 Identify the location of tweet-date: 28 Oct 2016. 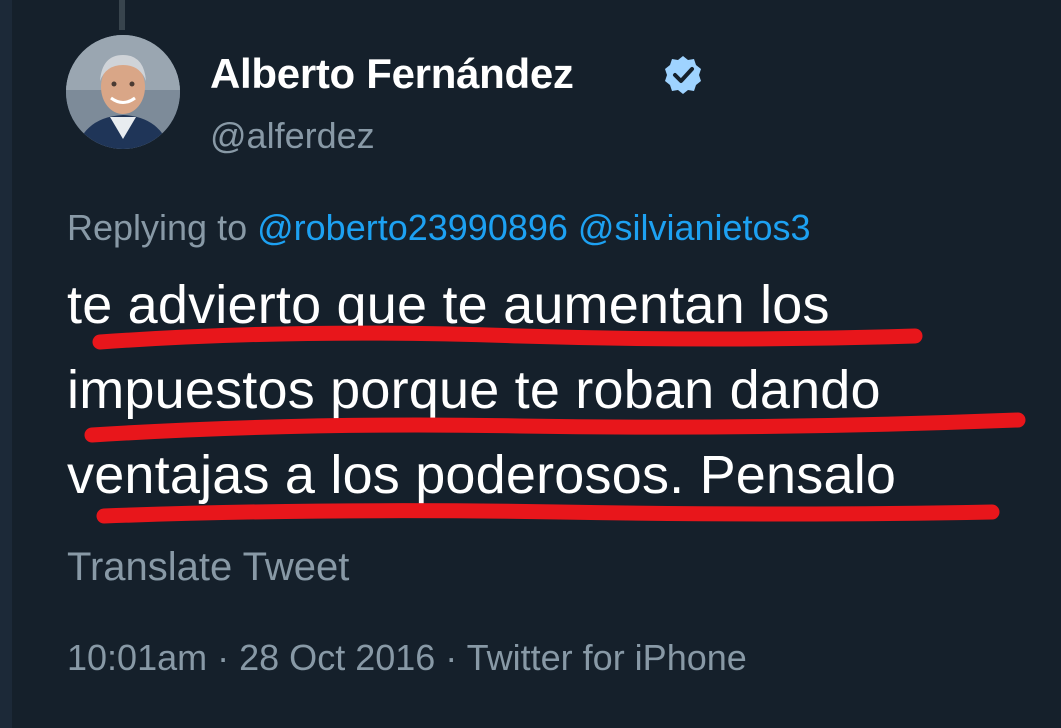
(337, 657).